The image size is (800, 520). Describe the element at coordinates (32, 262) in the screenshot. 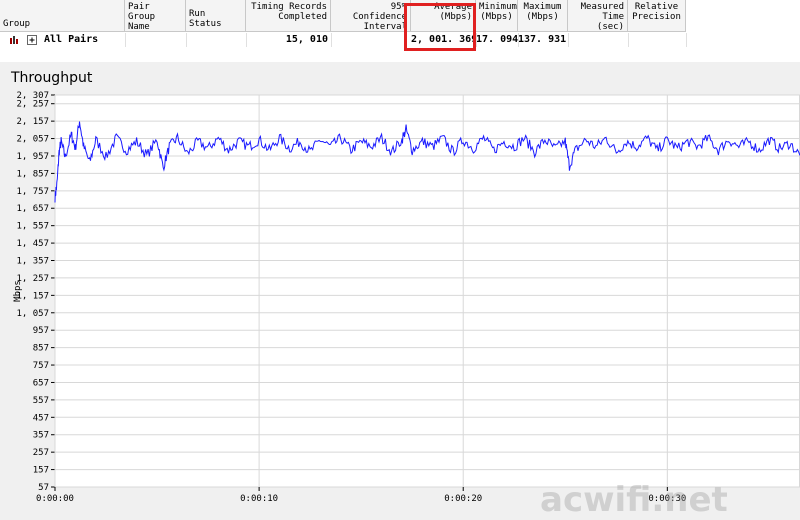

I see `y-tick-label: 1, 357` at that location.